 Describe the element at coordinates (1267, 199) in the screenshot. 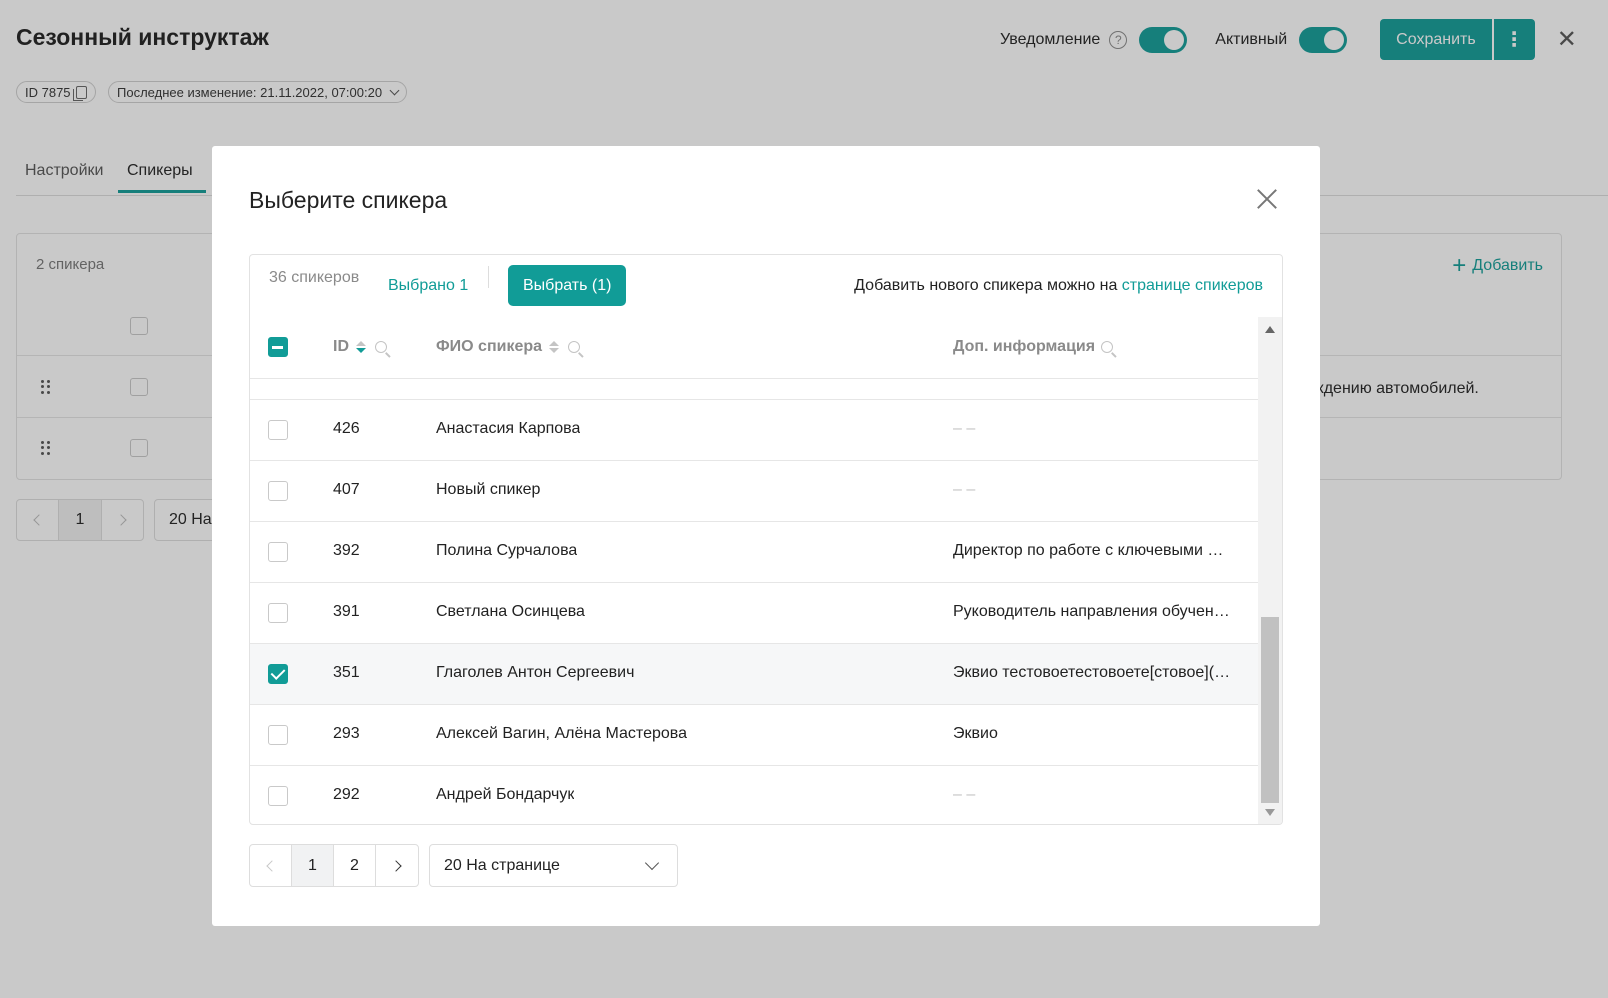

I see `close-icon` at that location.